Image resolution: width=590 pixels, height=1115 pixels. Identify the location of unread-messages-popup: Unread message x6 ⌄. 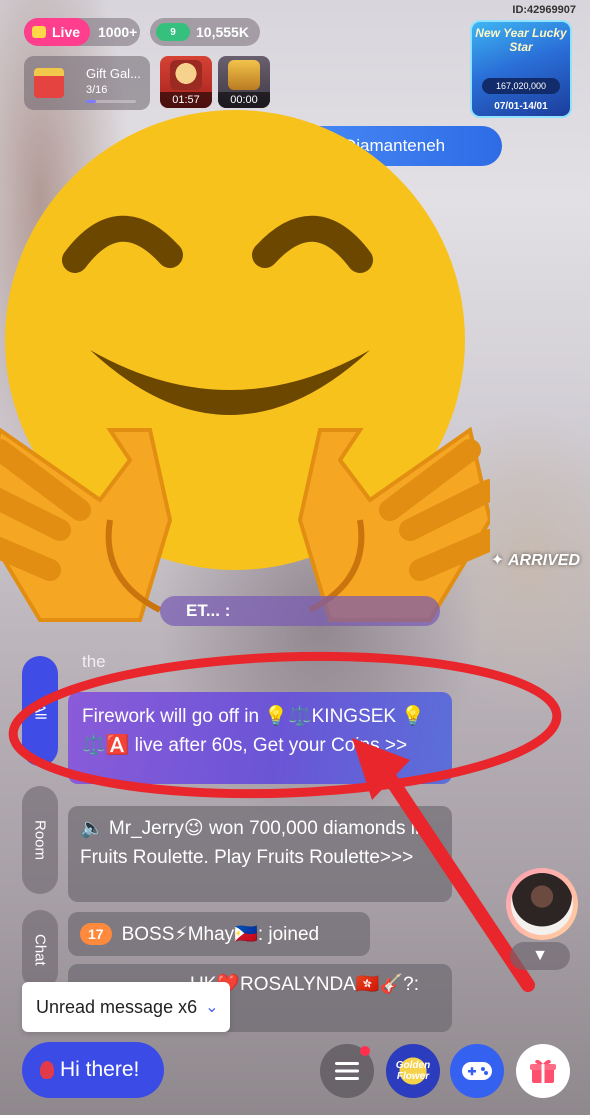
(126, 1007).